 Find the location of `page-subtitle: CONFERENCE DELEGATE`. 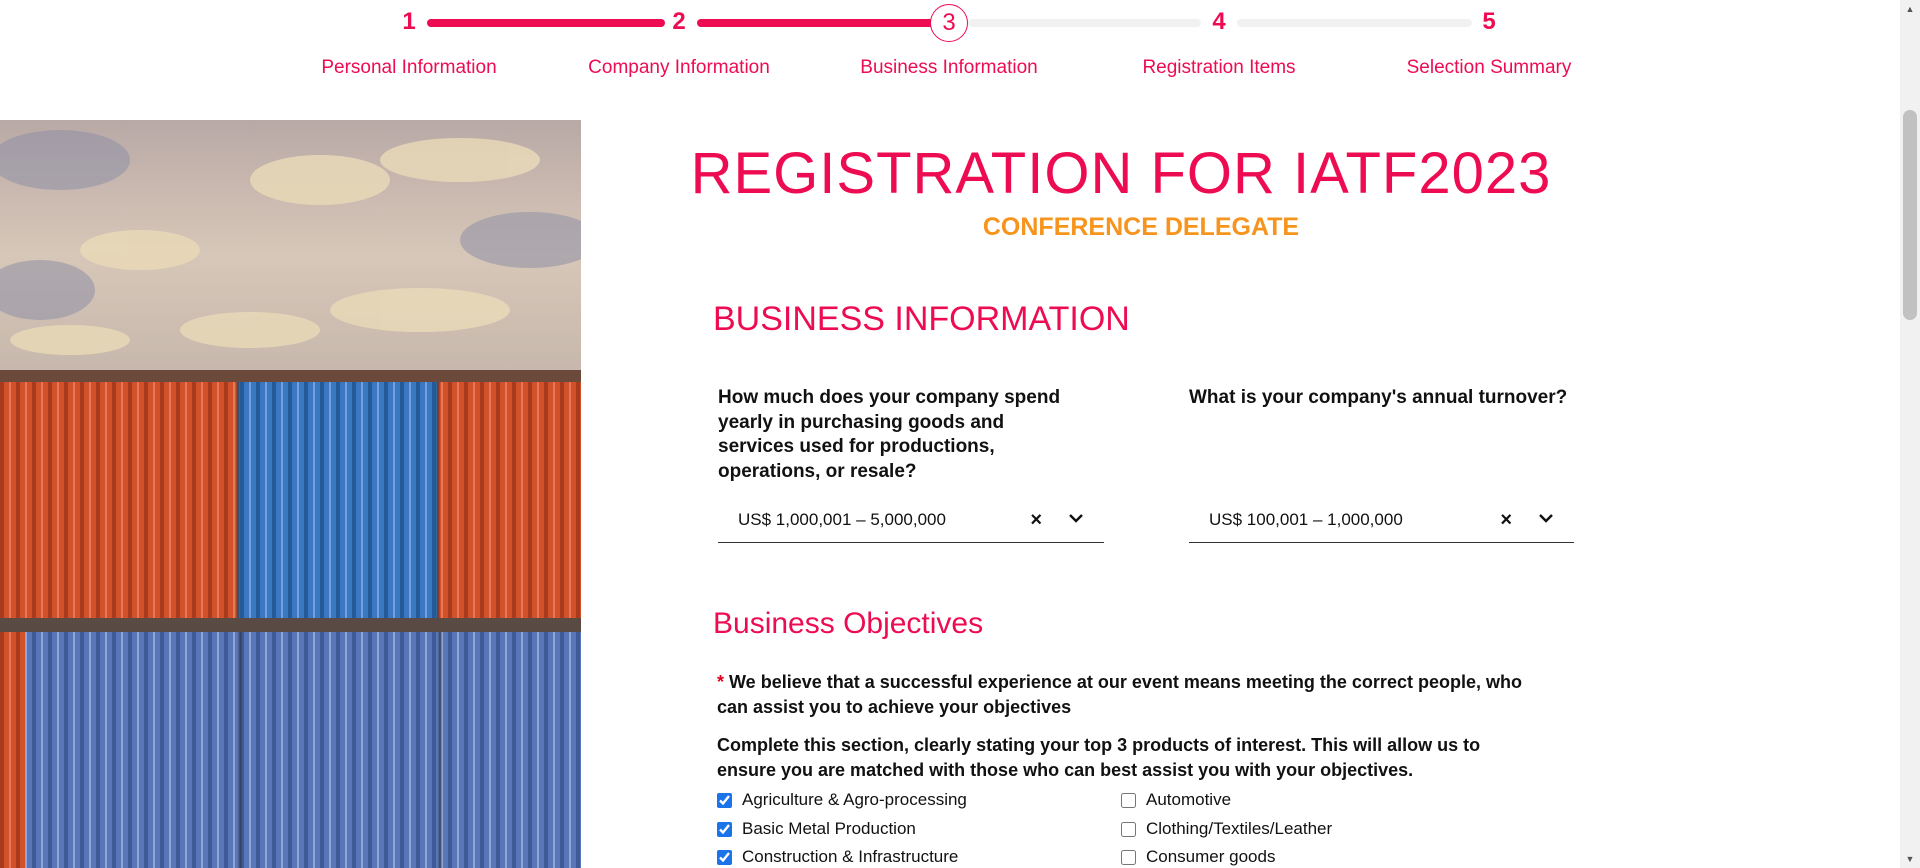

page-subtitle: CONFERENCE DELEGATE is located at coordinates (1141, 227).